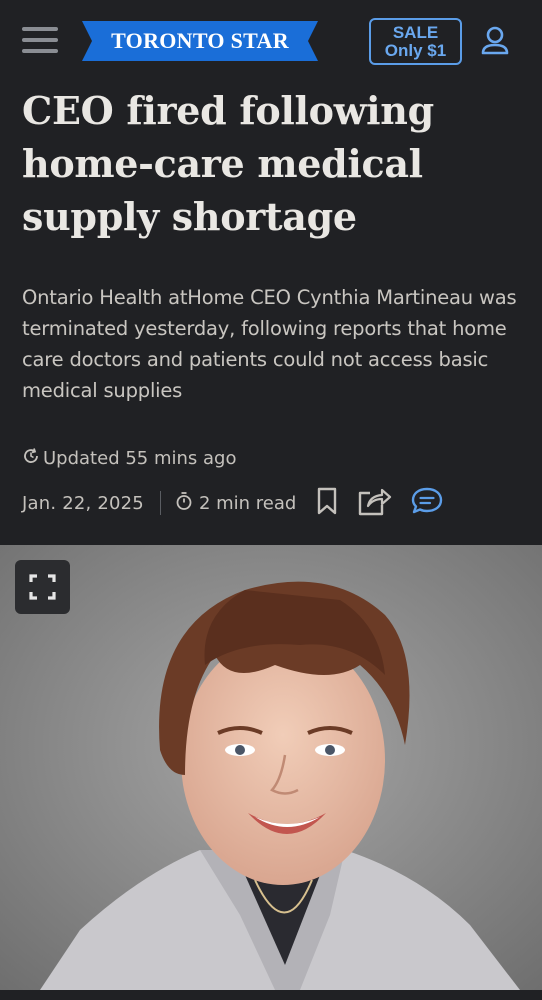  I want to click on article-meta-bar: Jan. 22, 2025 2 min read, so click(272, 503).